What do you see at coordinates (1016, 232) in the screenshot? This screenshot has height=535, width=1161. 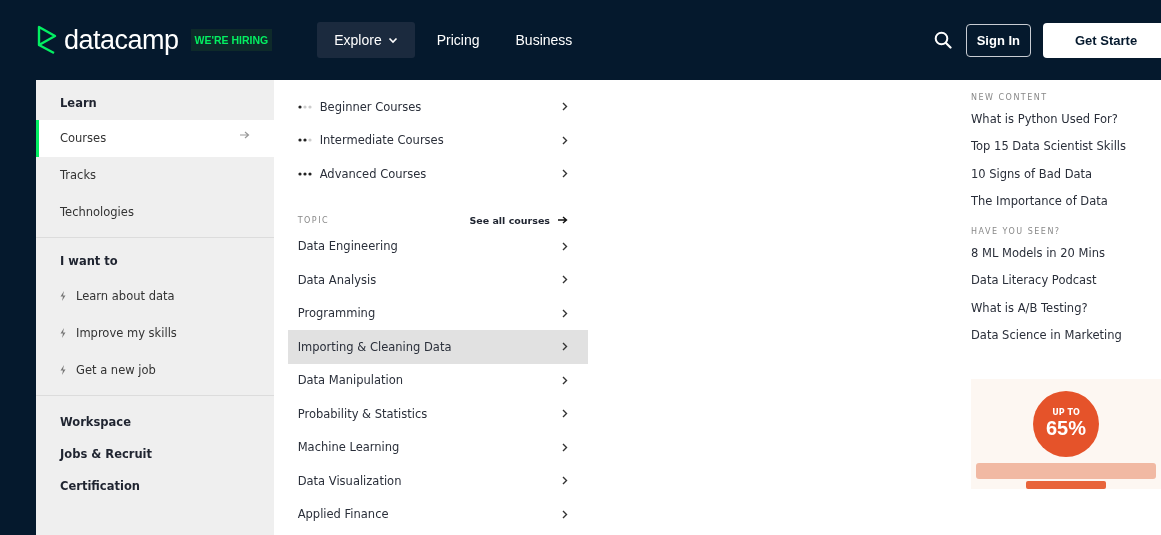 I see `section-label: HAVE YOU SEEN?` at bounding box center [1016, 232].